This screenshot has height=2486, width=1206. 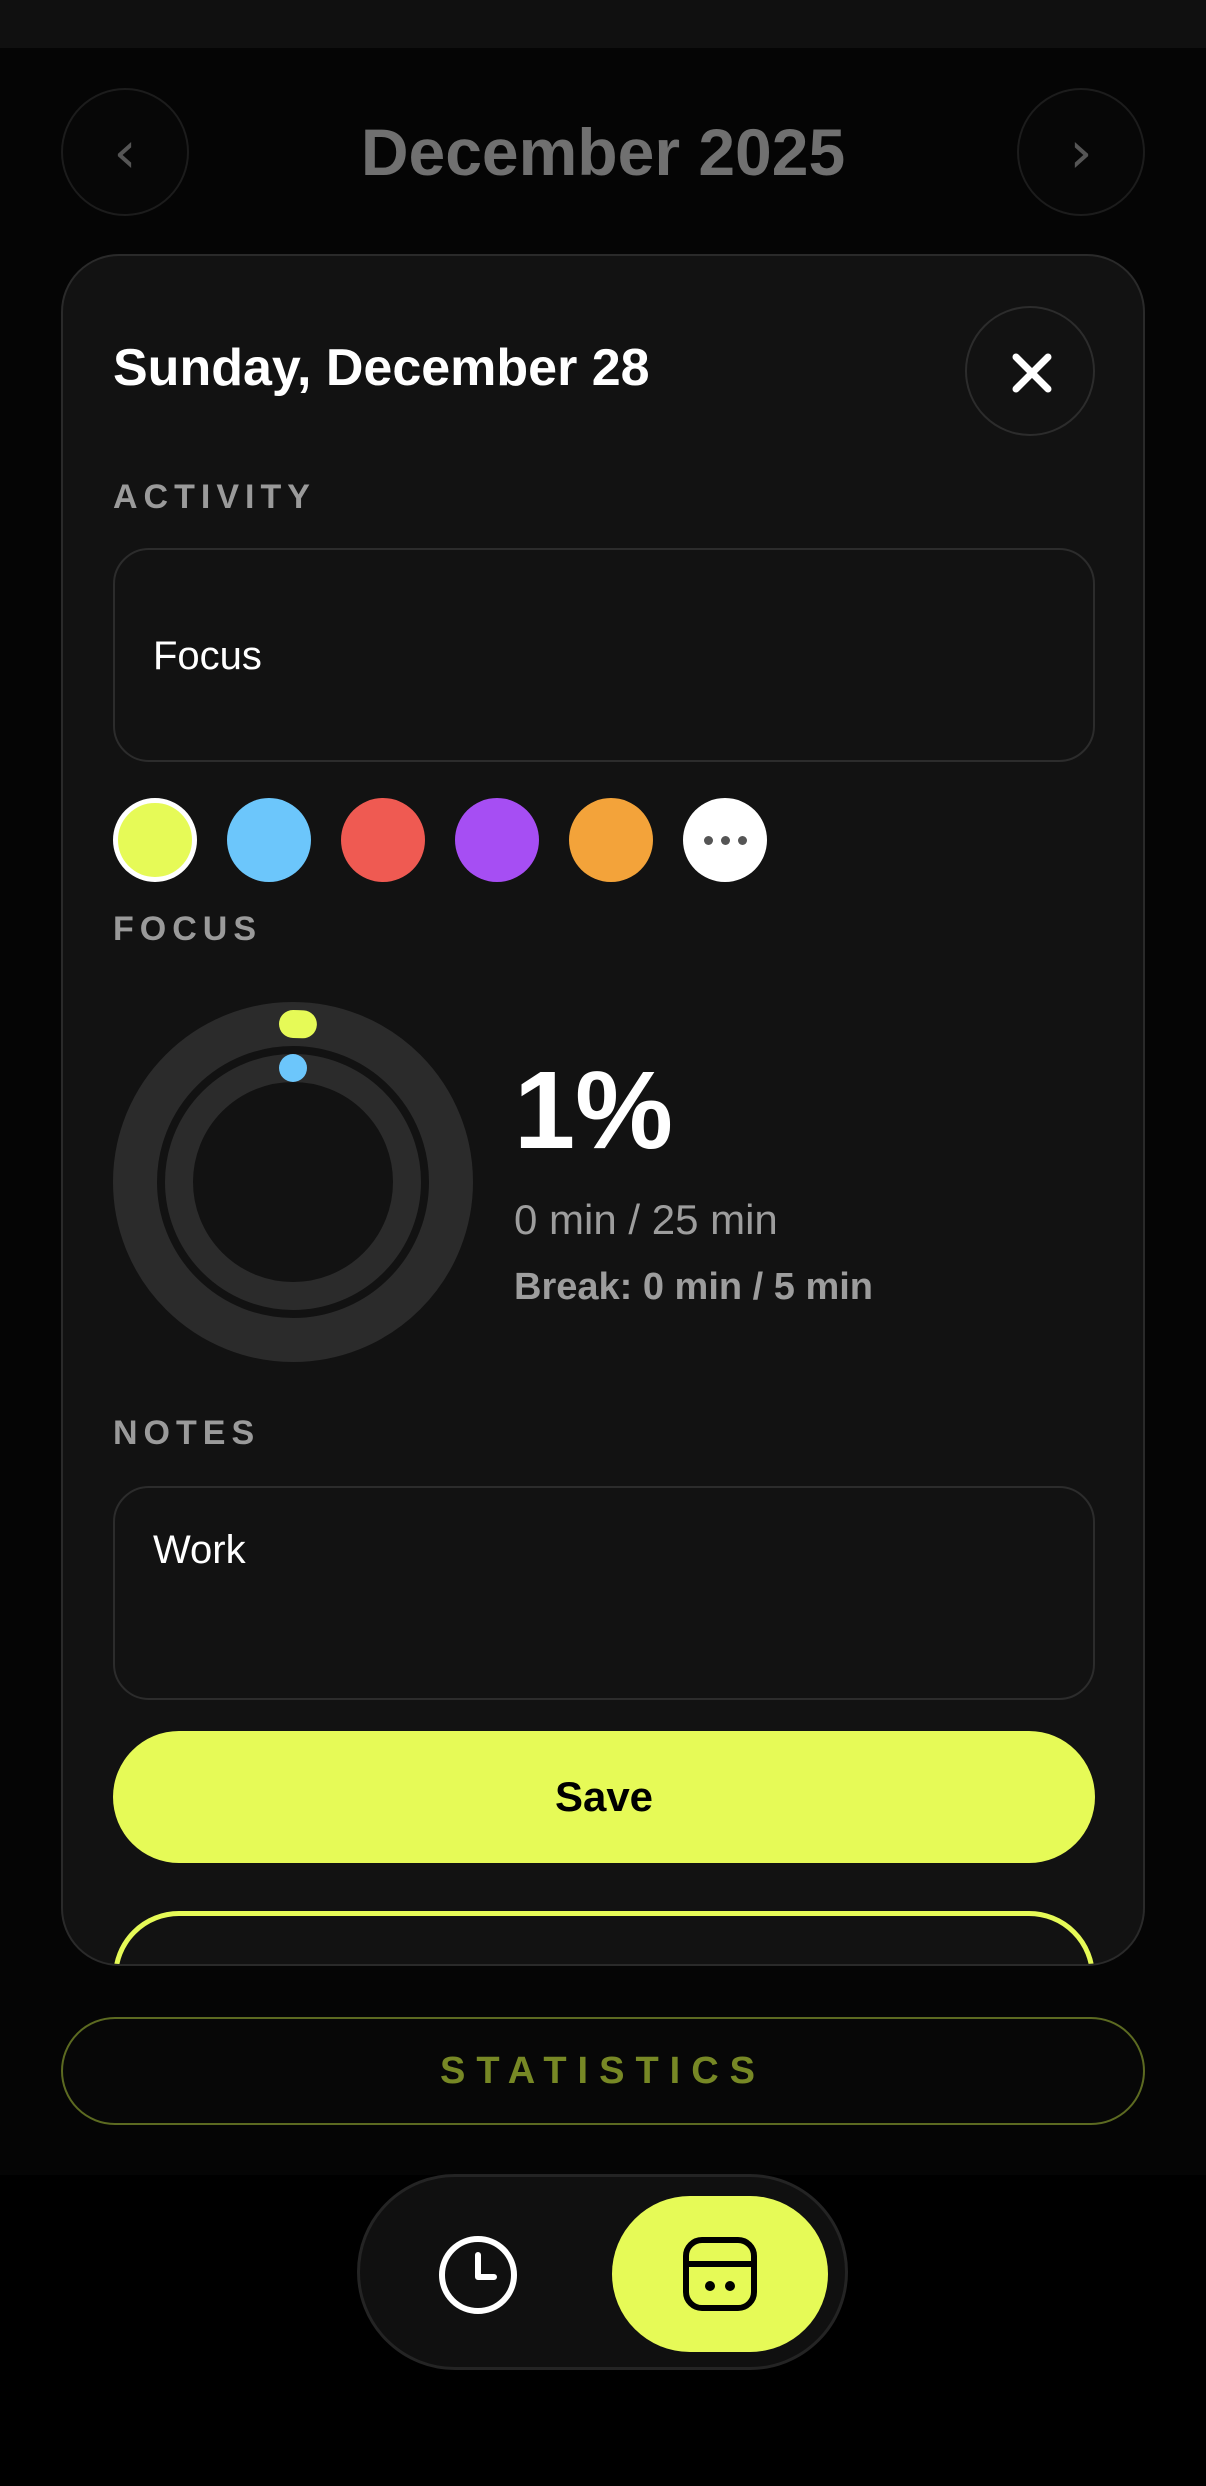 What do you see at coordinates (604, 1937) in the screenshot?
I see `secondary-action-button` at bounding box center [604, 1937].